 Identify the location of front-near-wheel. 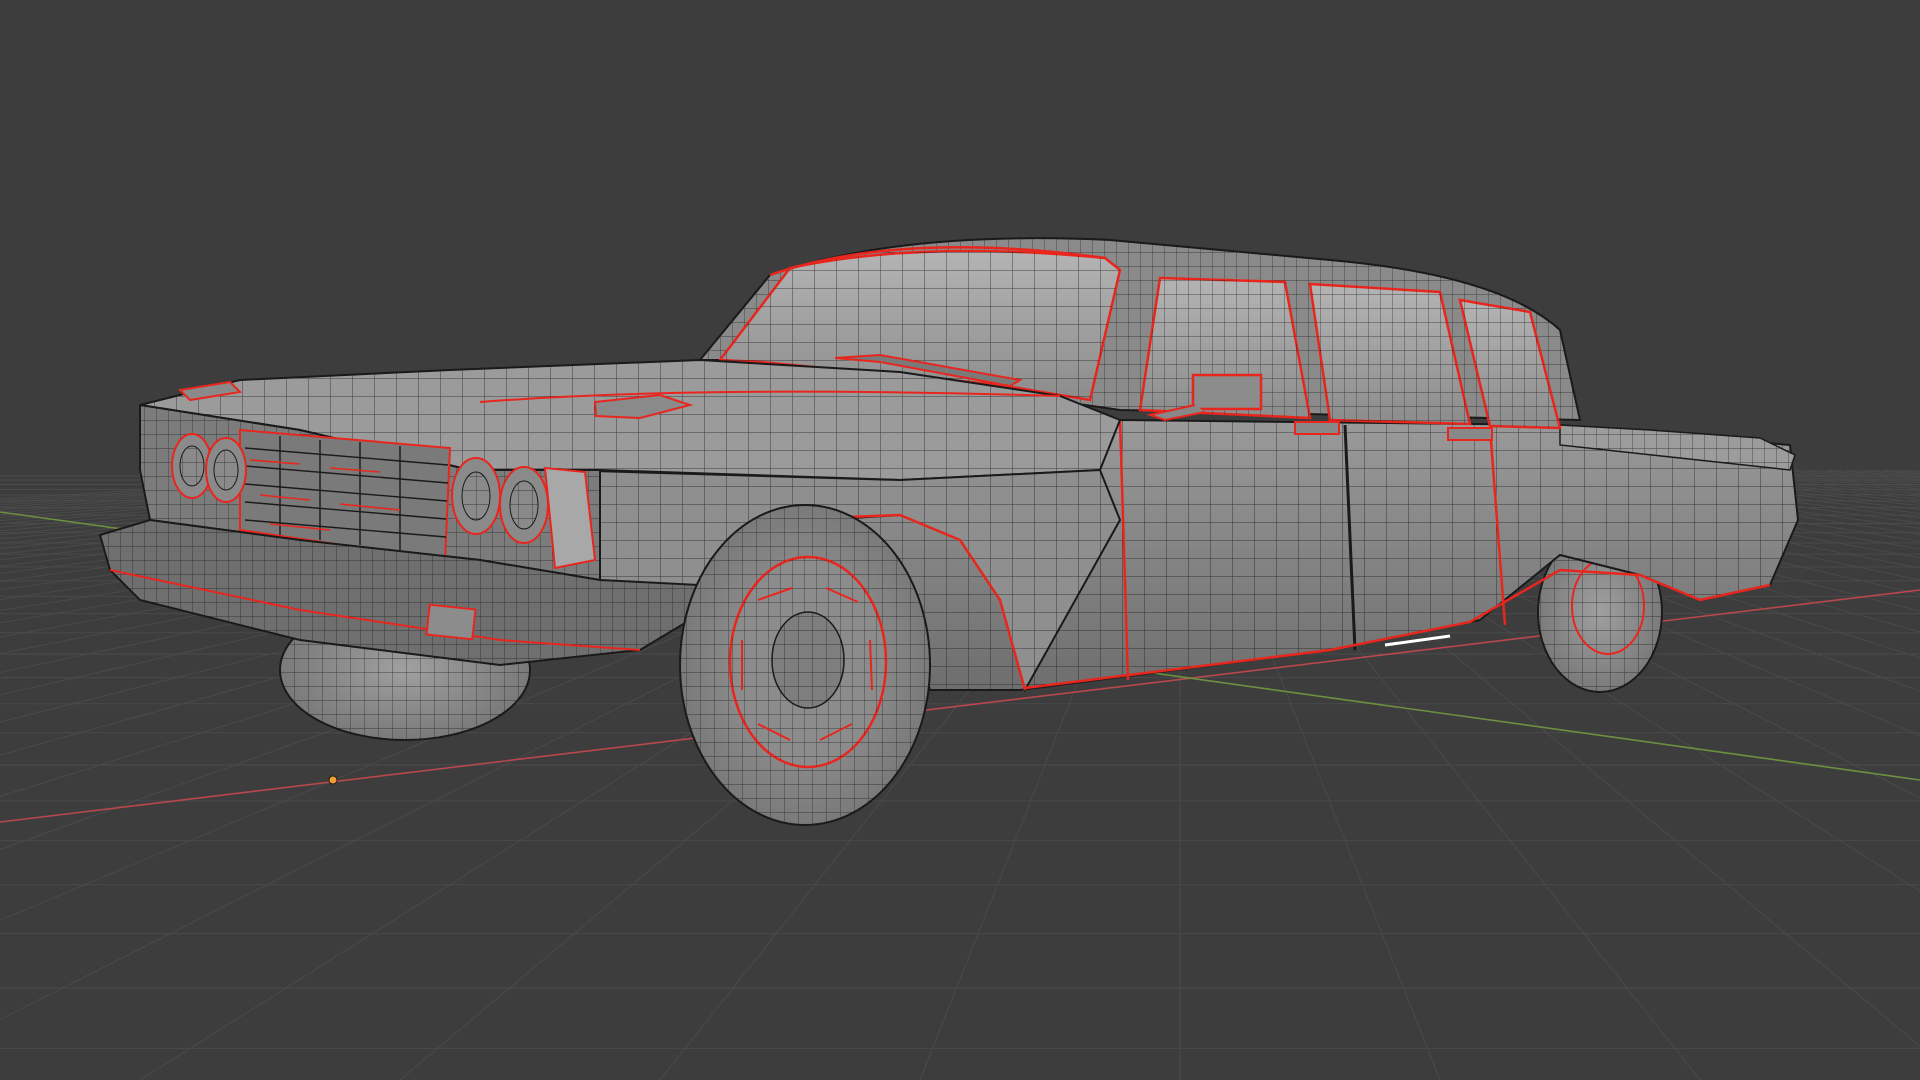
(805, 665).